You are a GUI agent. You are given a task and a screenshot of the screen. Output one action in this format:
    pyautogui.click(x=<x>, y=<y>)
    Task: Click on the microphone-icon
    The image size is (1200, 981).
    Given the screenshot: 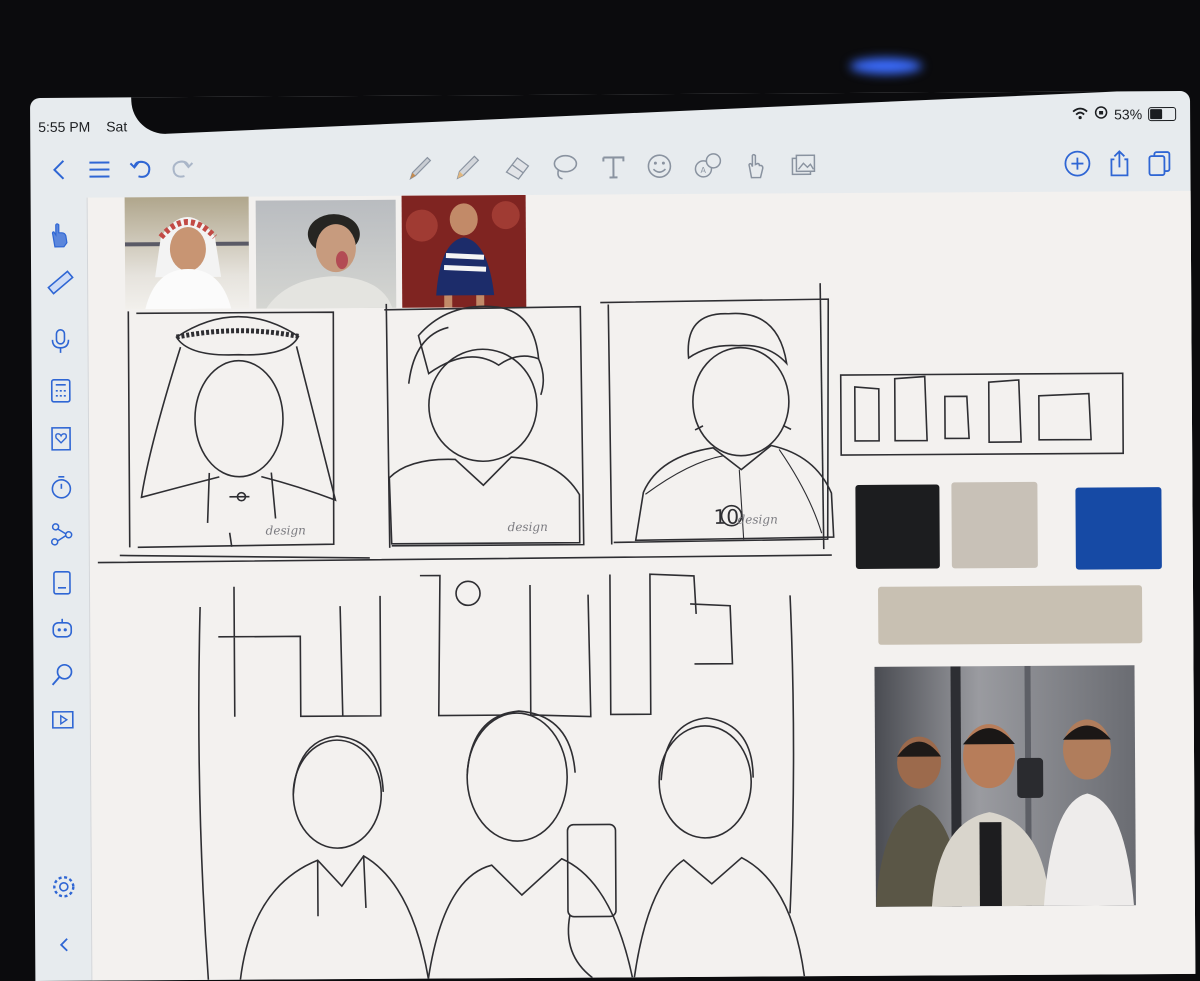 What is the action you would take?
    pyautogui.click(x=60, y=341)
    